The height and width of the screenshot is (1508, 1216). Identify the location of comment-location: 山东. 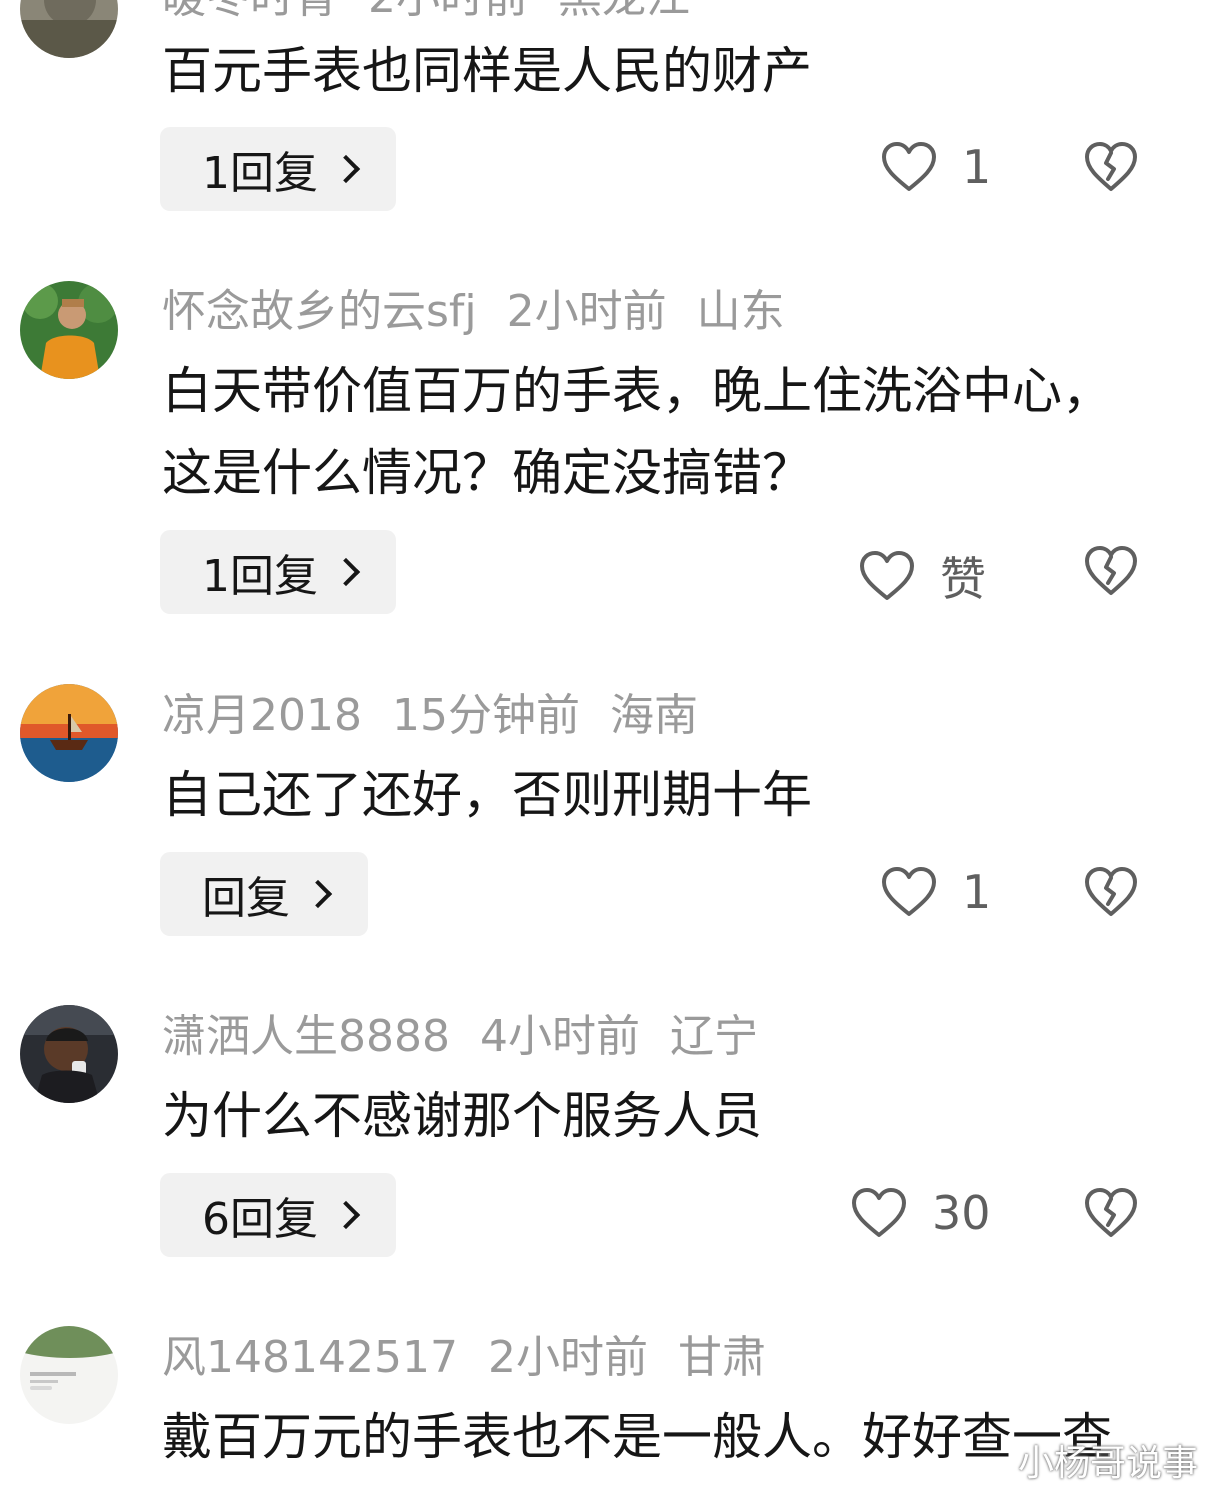
(740, 311).